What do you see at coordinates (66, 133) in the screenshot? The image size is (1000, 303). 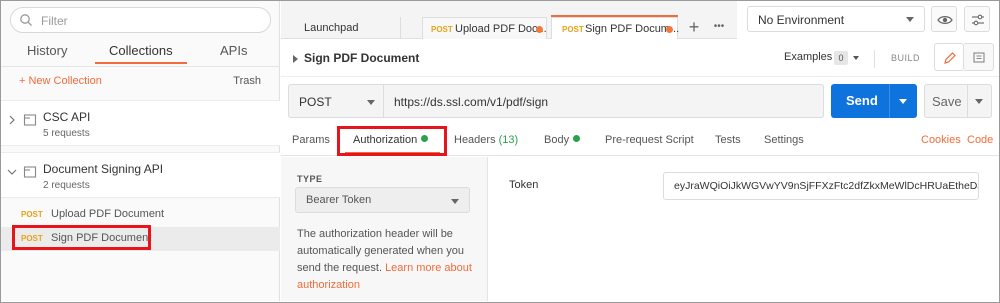 I see `collection-count: 5 requests` at bounding box center [66, 133].